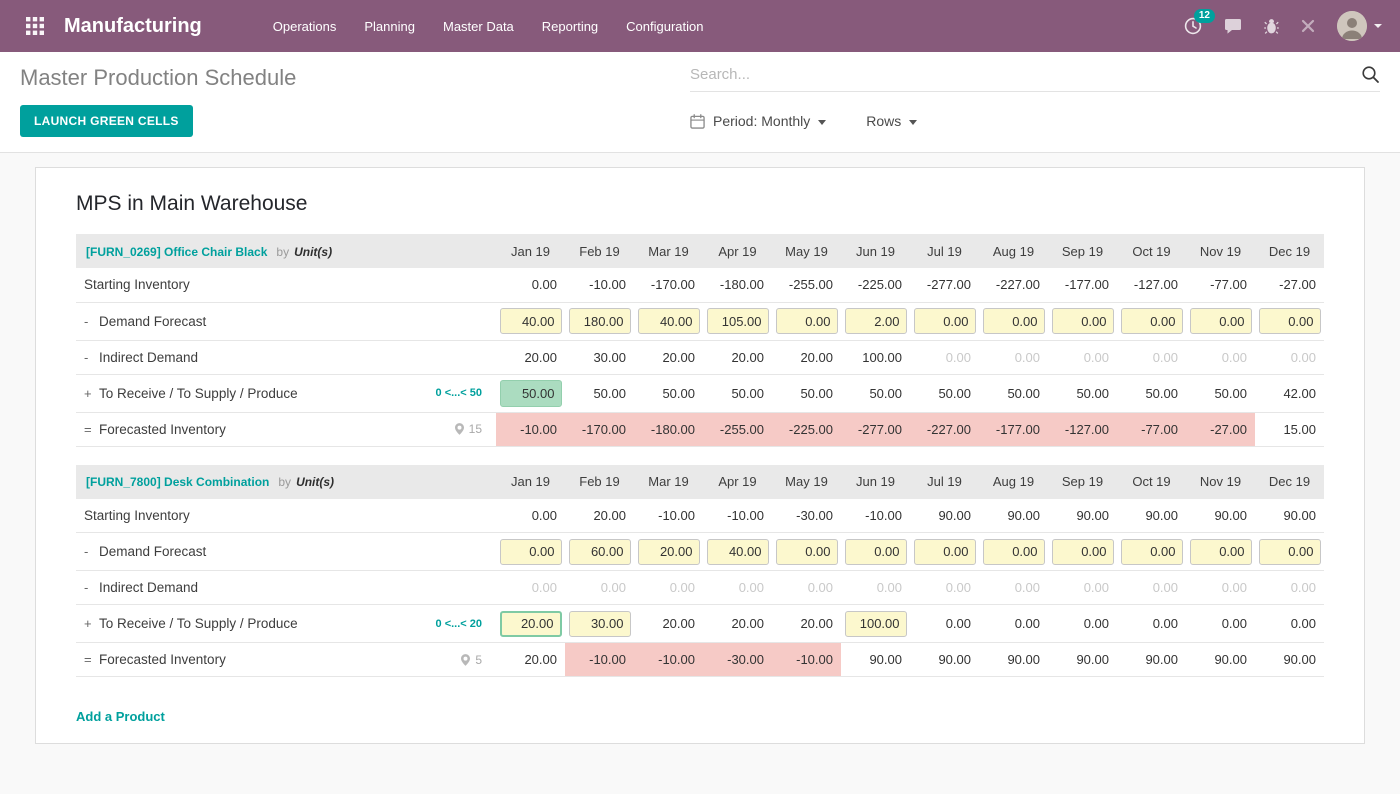 The image size is (1400, 794). What do you see at coordinates (153, 551) in the screenshot?
I see `row-label: Demand Forecast` at bounding box center [153, 551].